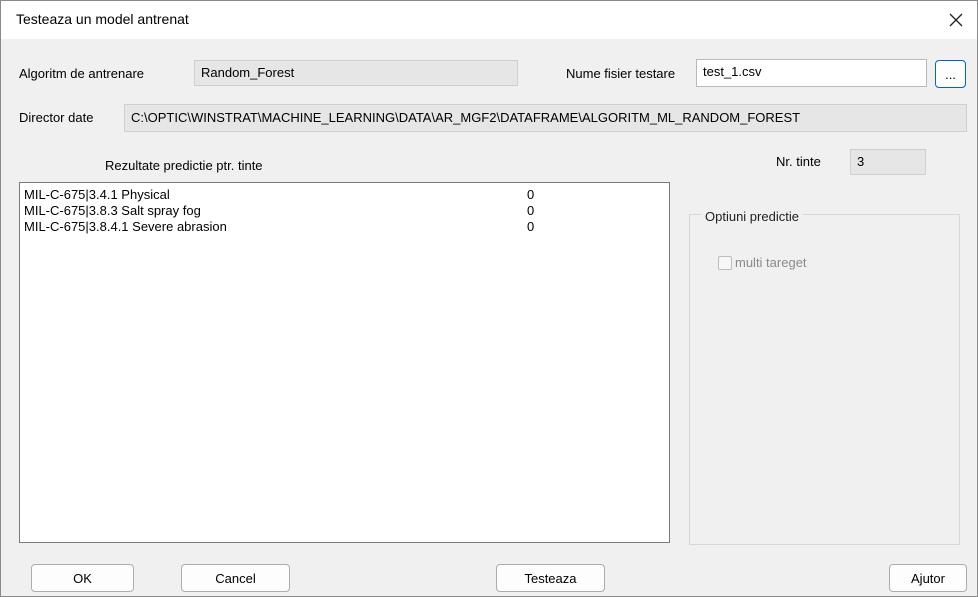  I want to click on help-button-label: Ajutor, so click(928, 578).